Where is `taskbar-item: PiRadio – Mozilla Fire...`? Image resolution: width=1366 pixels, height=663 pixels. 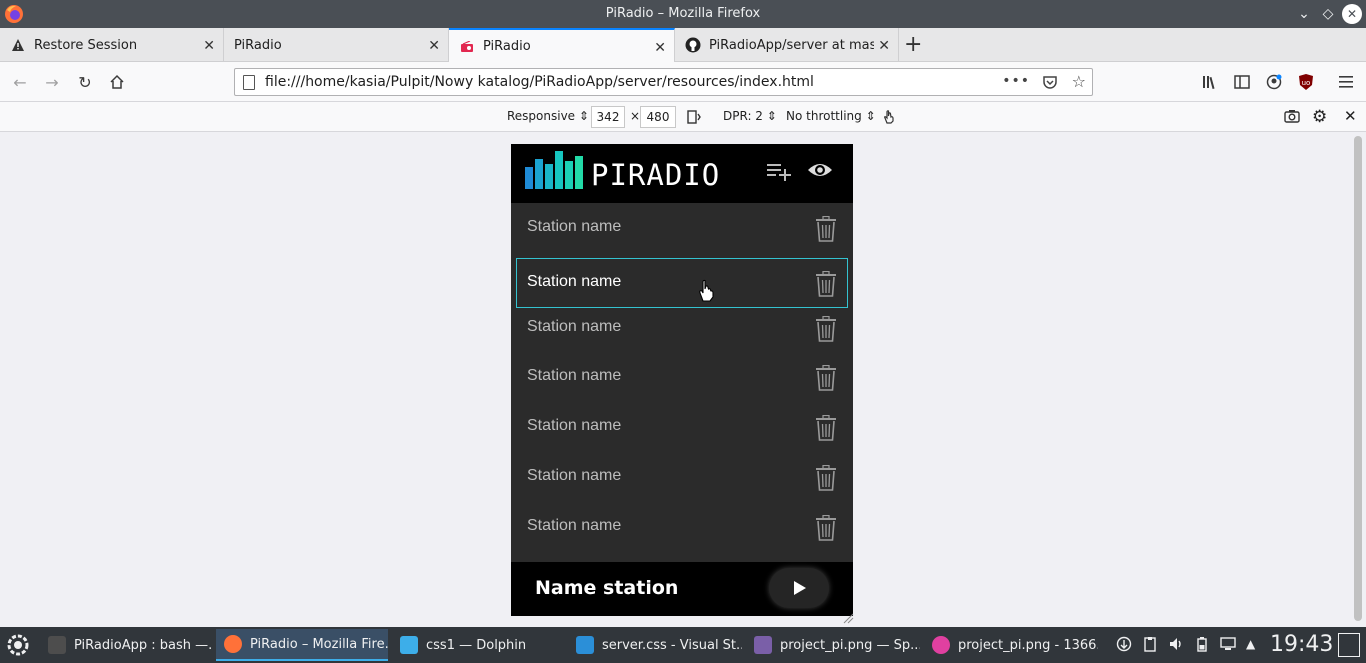
taskbar-item: PiRadio – Mozilla Fire... is located at coordinates (302, 645).